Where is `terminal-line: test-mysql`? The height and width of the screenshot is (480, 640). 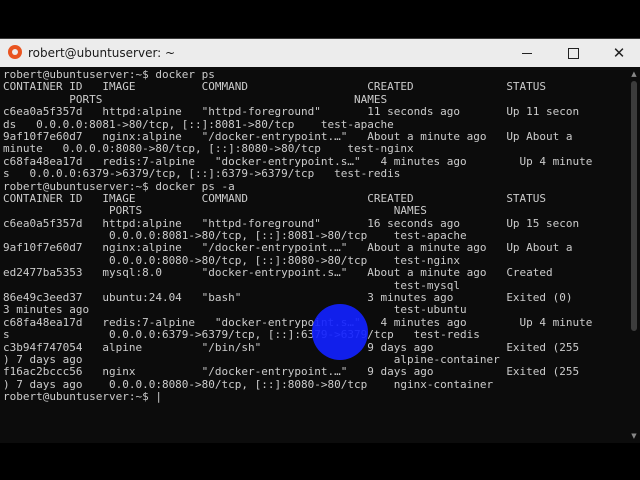
terminal-line: test-mysql is located at coordinates (231, 285).